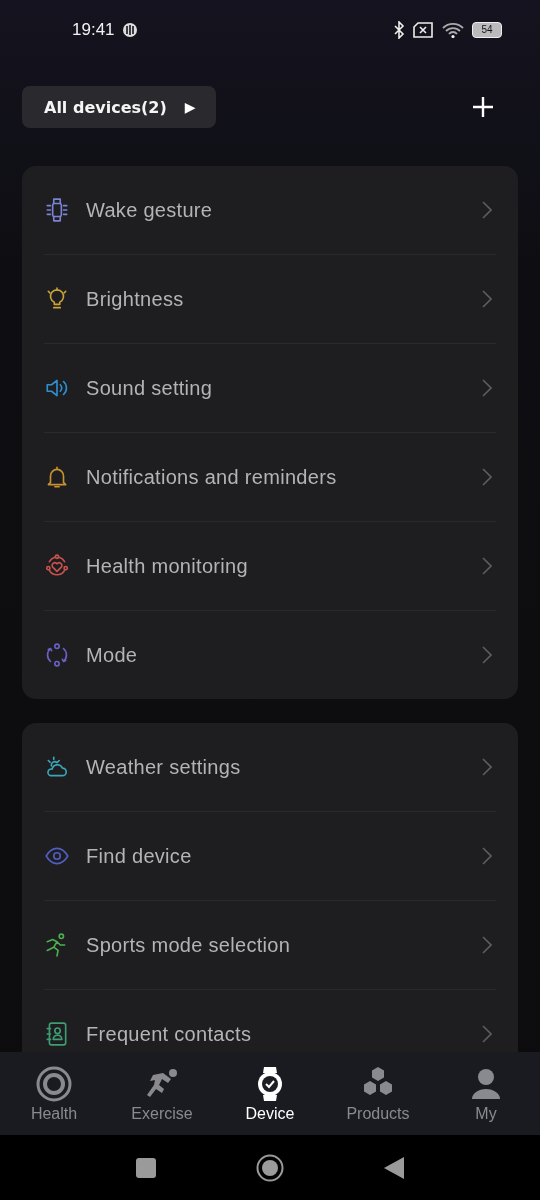  What do you see at coordinates (270, 1167) in the screenshot?
I see `home-button` at bounding box center [270, 1167].